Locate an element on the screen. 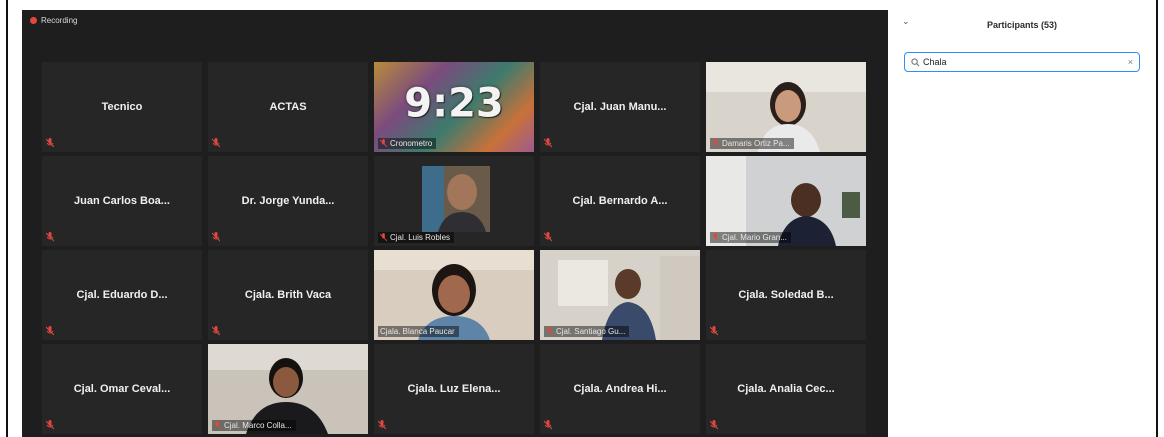  participants-search: × is located at coordinates (1022, 62).